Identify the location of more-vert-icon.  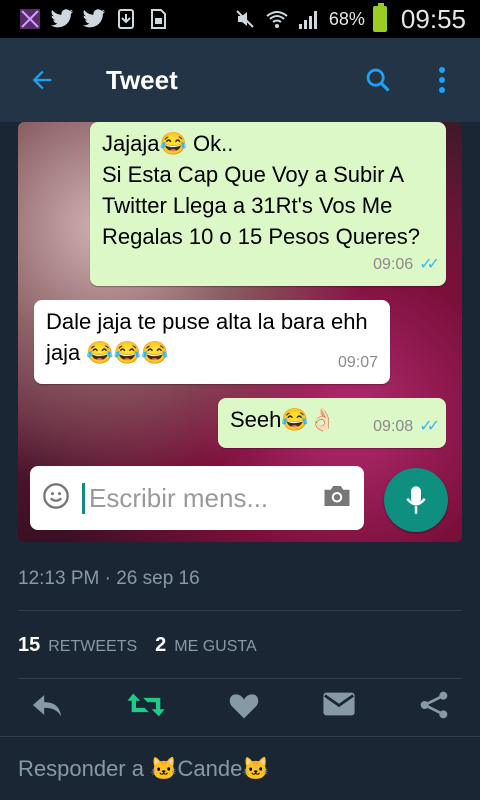
(442, 80).